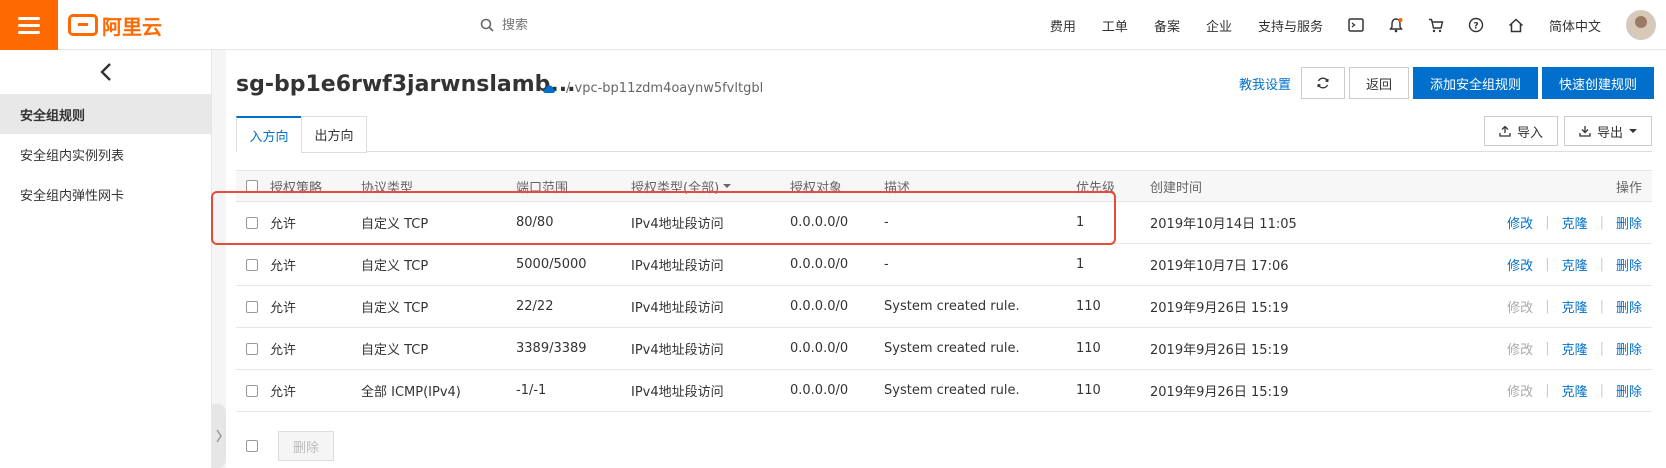  What do you see at coordinates (535, 306) in the screenshot?
I see `cell-port: 22/22` at bounding box center [535, 306].